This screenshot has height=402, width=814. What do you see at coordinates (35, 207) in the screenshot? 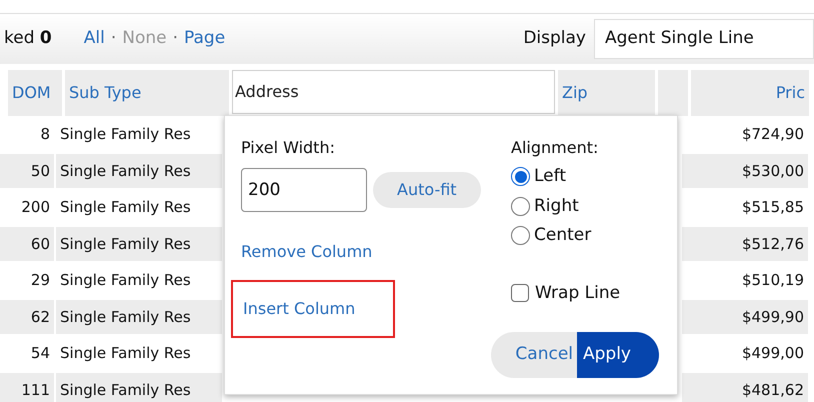
I see `table-cell-text: 200` at bounding box center [35, 207].